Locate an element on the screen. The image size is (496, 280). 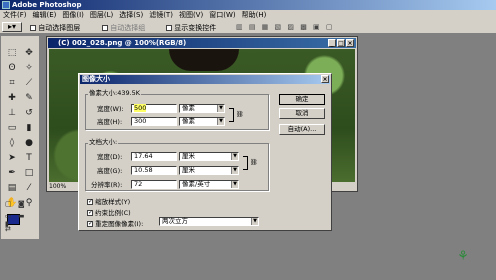
doc-width-label: 宽度(D): is located at coordinates (110, 157).